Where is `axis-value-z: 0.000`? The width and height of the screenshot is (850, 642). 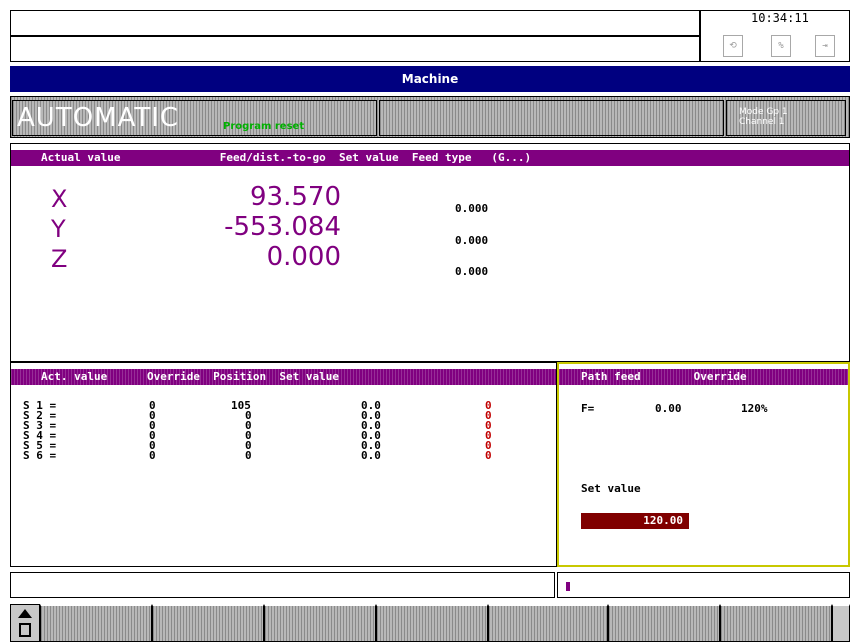
axis-value-z: 0.000 is located at coordinates (303, 257).